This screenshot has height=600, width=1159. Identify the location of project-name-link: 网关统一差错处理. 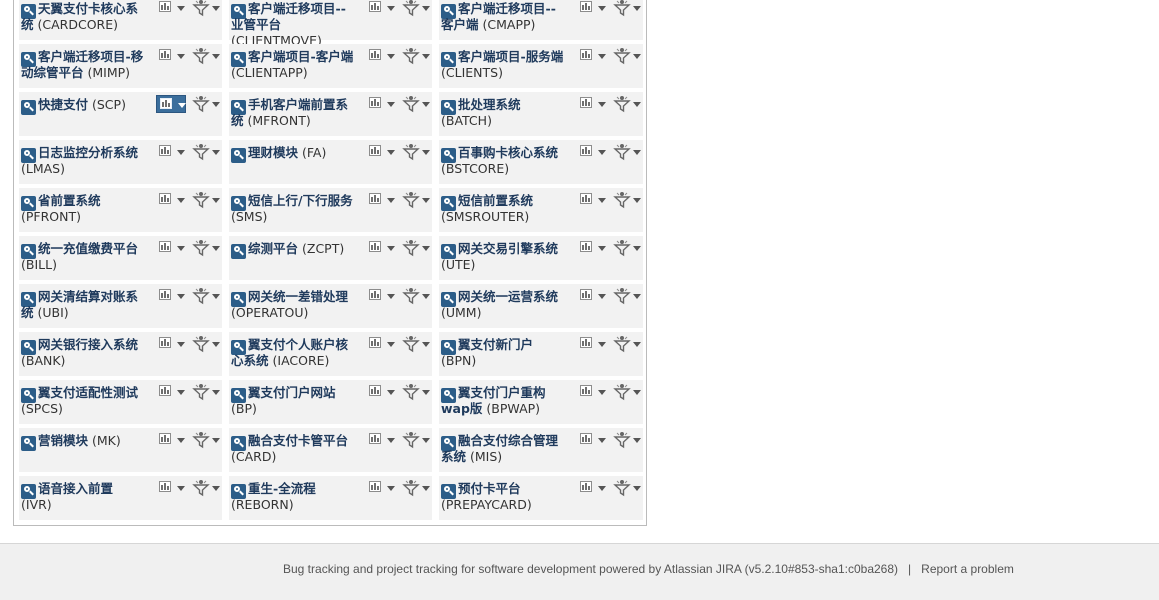
(298, 296).